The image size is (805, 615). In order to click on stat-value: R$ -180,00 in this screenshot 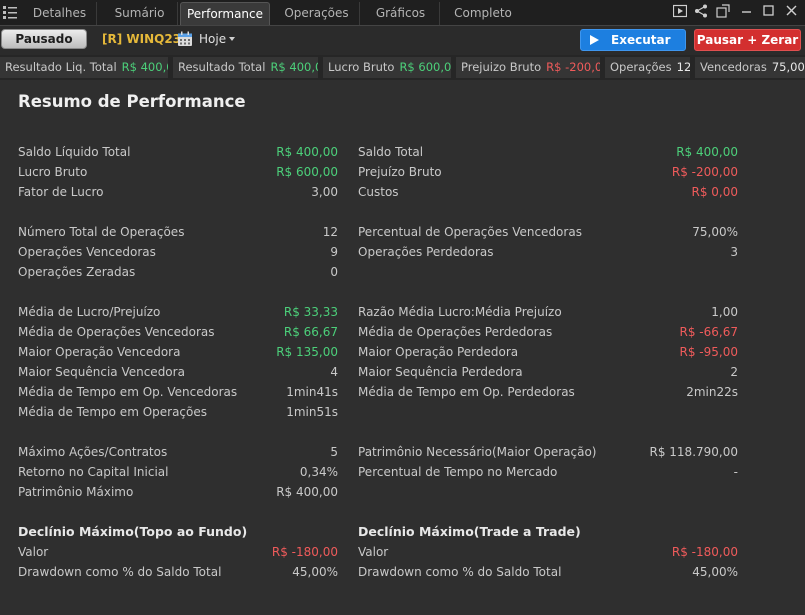, I will do `click(304, 552)`.